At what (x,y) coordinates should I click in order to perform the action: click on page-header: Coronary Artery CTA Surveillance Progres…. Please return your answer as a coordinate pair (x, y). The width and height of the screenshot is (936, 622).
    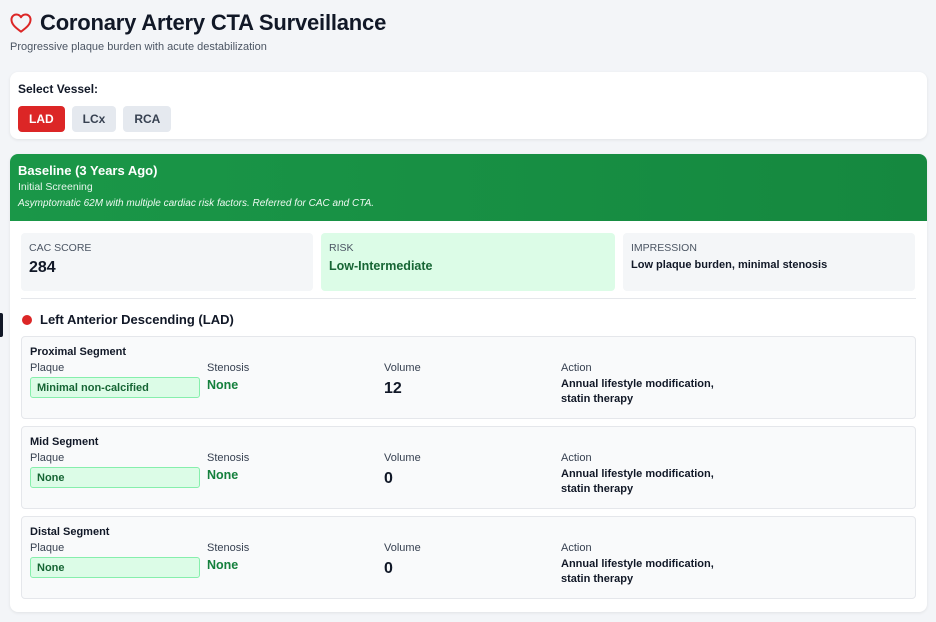
    Looking at the image, I should click on (198, 30).